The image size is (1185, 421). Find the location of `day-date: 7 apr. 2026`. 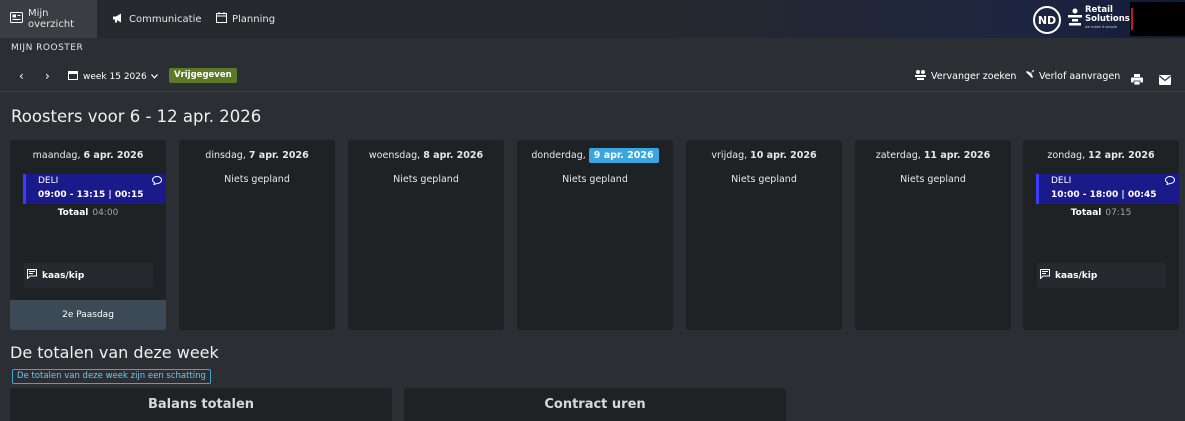

day-date: 7 apr. 2026 is located at coordinates (278, 155).